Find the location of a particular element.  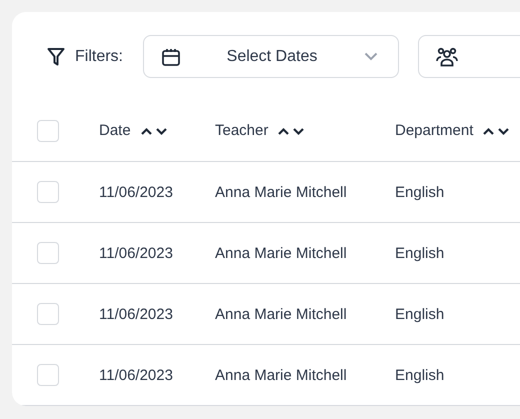

column-header: Department is located at coordinates (434, 130).